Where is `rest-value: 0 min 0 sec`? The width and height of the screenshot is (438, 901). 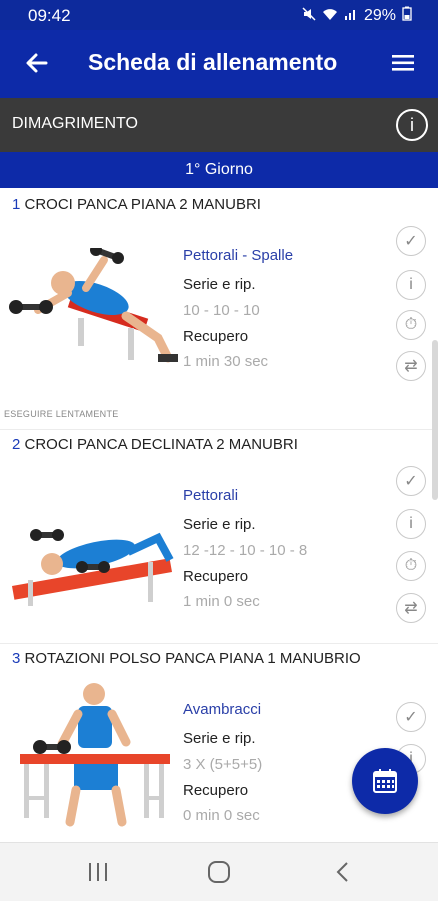 rest-value: 0 min 0 sec is located at coordinates (221, 815).